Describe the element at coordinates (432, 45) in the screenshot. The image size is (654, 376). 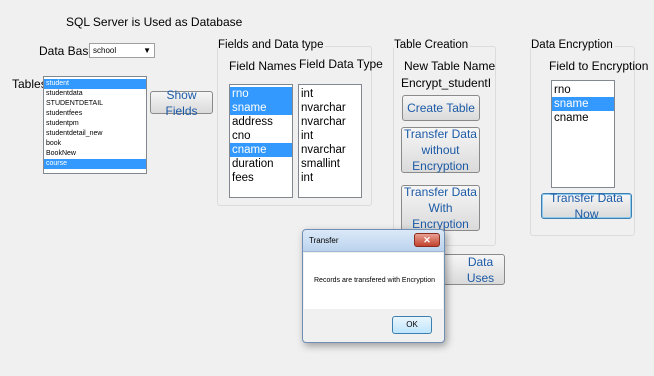
I see `table-creation-title: Table Creation` at that location.